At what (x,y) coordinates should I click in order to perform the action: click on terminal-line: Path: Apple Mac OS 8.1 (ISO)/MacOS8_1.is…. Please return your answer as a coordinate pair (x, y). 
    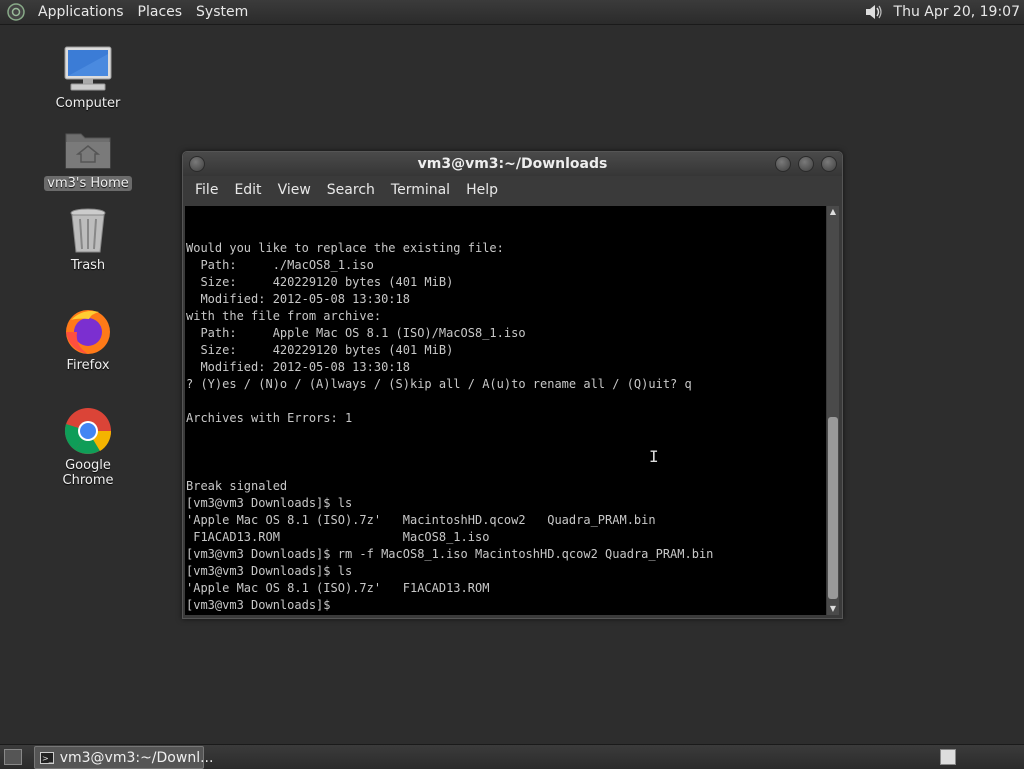
    Looking at the image, I should click on (356, 333).